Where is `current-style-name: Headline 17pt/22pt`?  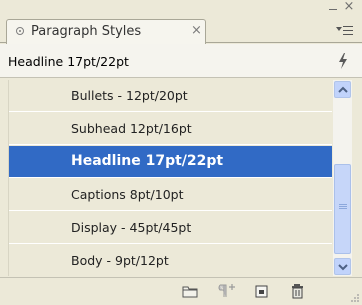
current-style-name: Headline 17pt/22pt is located at coordinates (68, 61).